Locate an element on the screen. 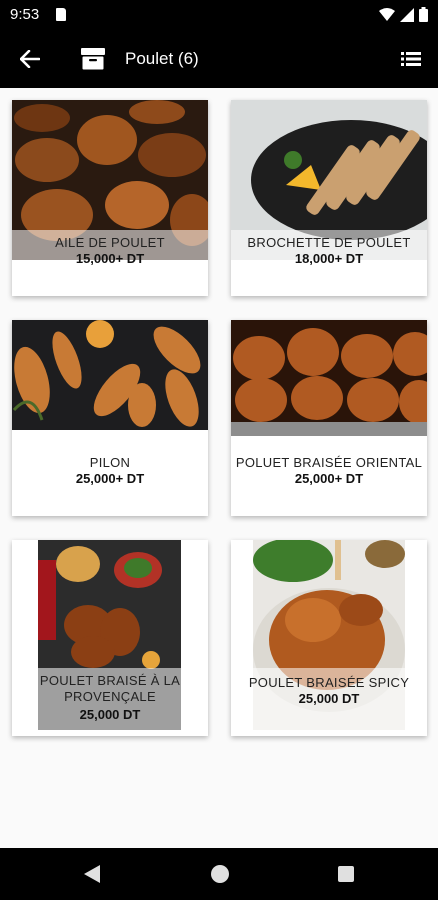  app-bar: Poulet (6) is located at coordinates (219, 59).